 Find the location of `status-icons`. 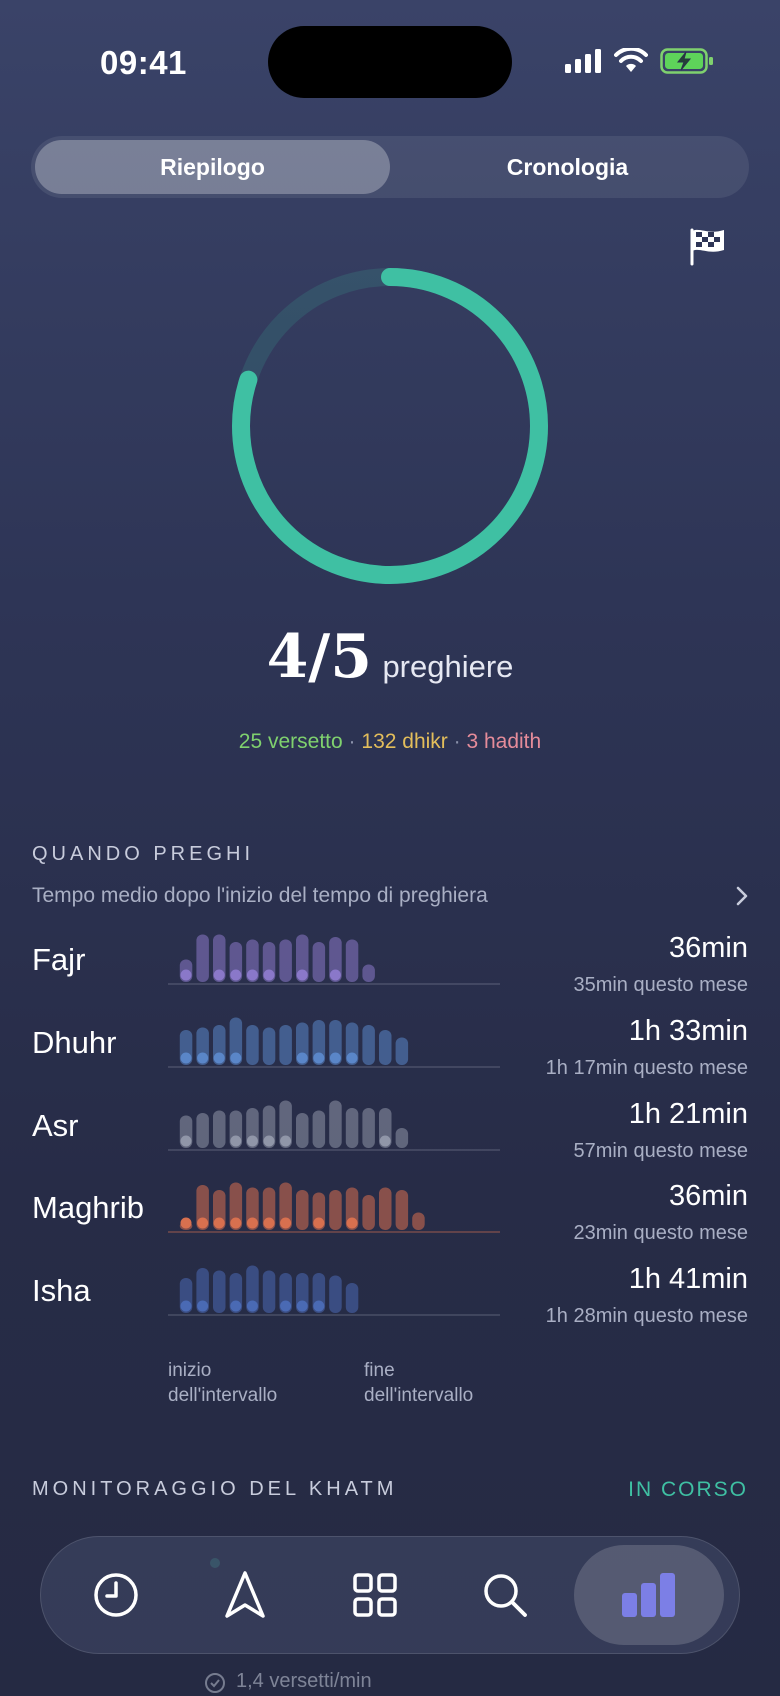

status-icons is located at coordinates (639, 61).